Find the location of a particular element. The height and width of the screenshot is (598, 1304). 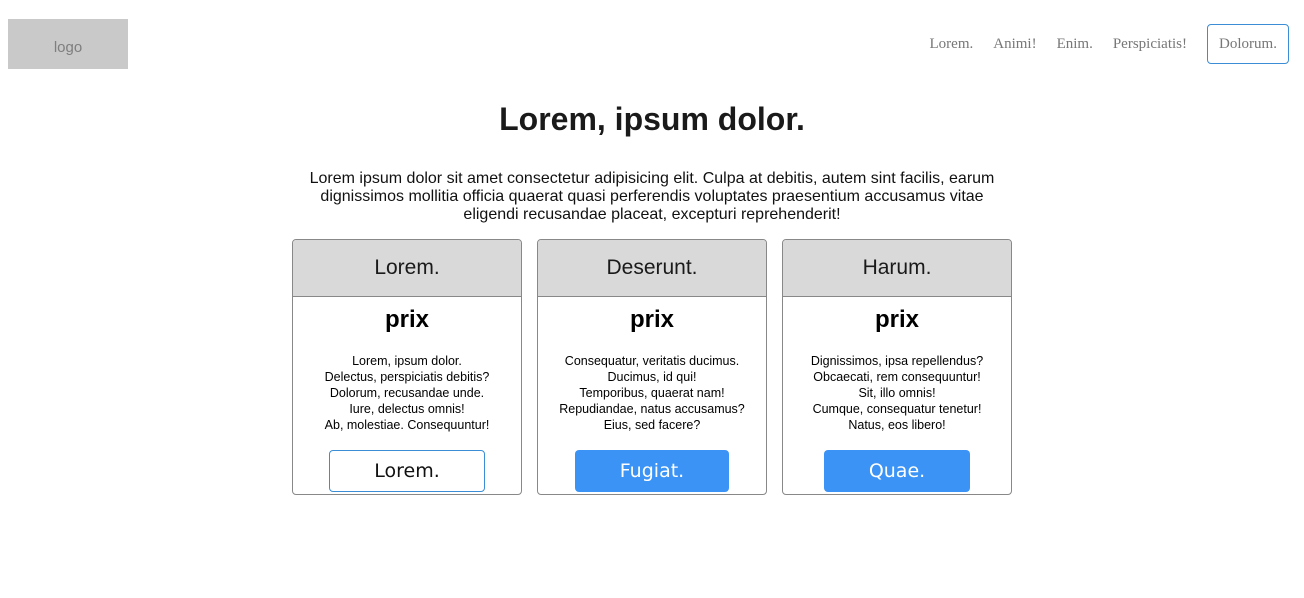

card-feature: Consequatur, veritatis ducimus. is located at coordinates (652, 361).